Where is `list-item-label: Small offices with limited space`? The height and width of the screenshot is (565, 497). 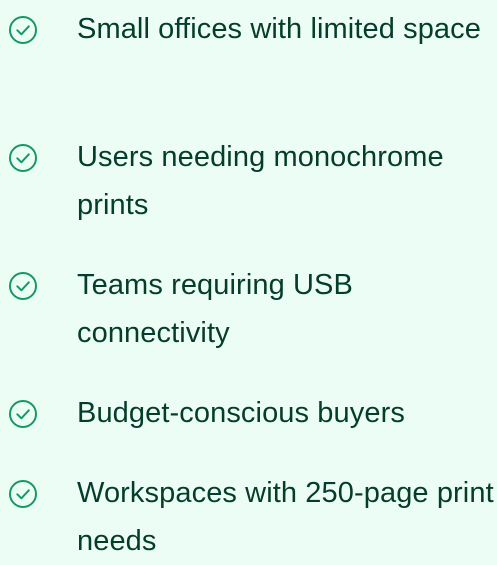 list-item-label: Small offices with limited space is located at coordinates (279, 29).